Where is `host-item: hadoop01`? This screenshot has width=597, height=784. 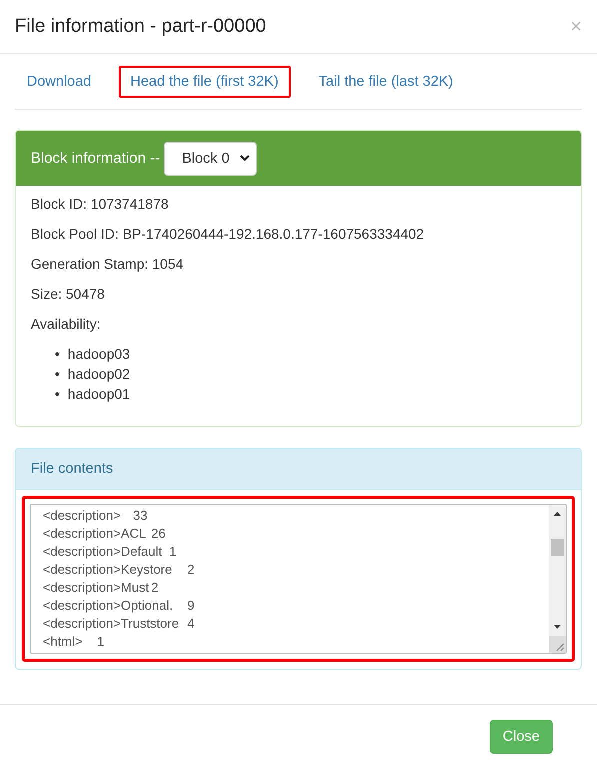
host-item: hadoop01 is located at coordinates (99, 394).